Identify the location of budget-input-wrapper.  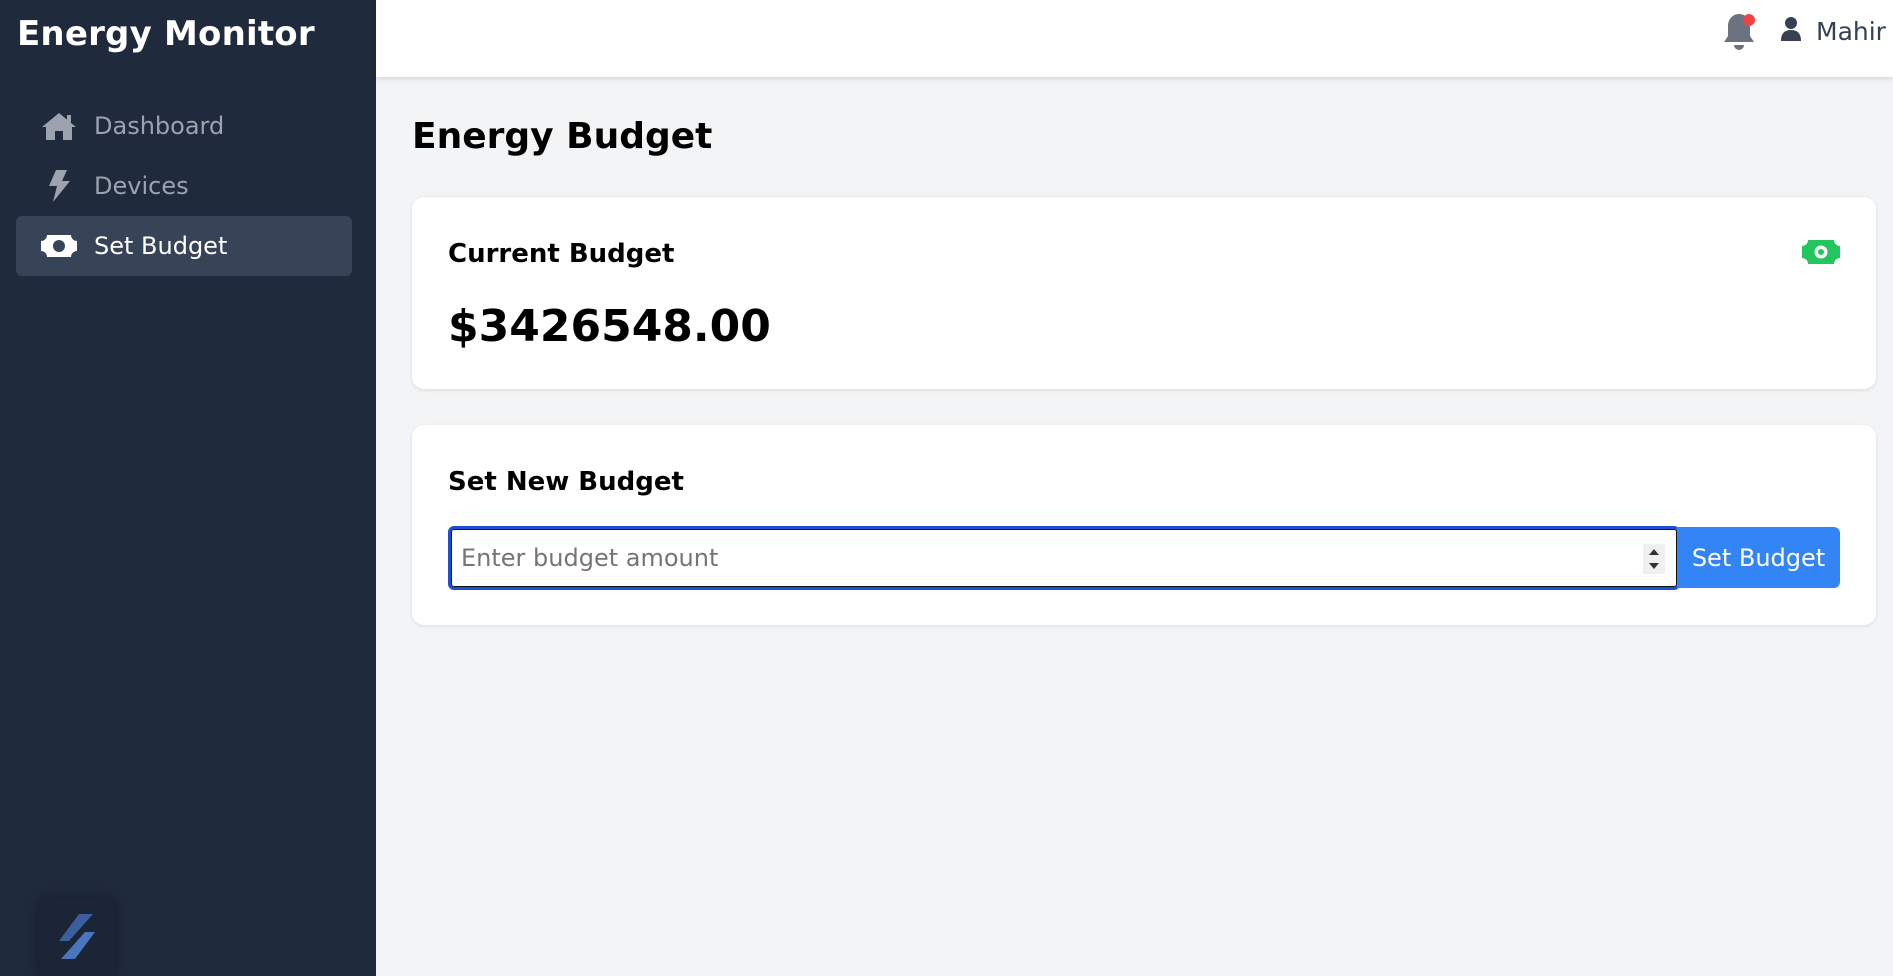
(1064, 558).